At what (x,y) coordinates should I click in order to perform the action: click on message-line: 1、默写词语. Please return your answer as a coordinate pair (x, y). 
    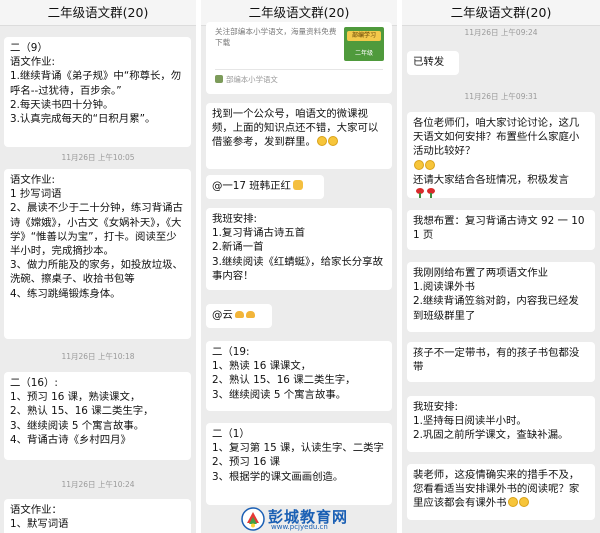
    Looking at the image, I should click on (39, 524).